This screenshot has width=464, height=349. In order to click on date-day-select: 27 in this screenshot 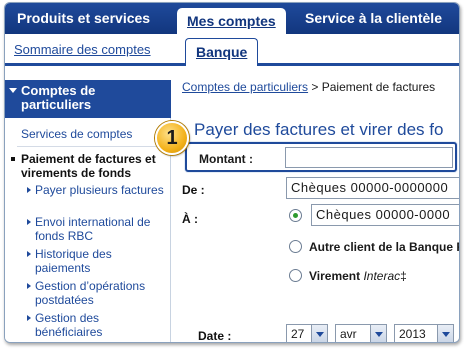, I will do `click(307, 333)`.